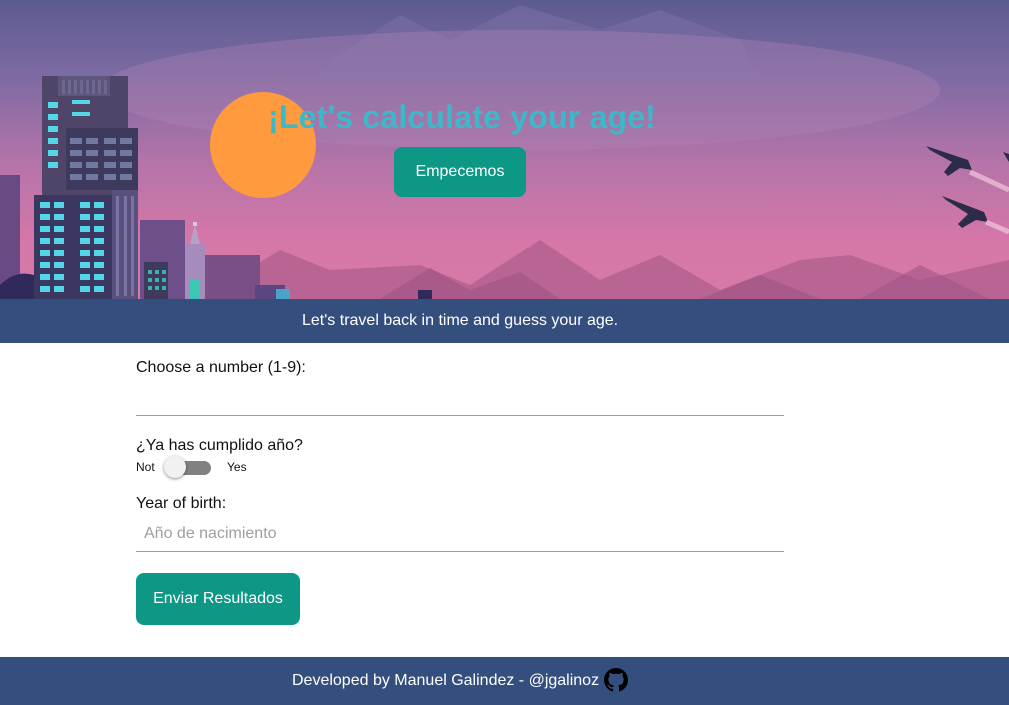 The image size is (1009, 705). Describe the element at coordinates (206, 467) in the screenshot. I see `birthday-switch: Not Yes` at that location.